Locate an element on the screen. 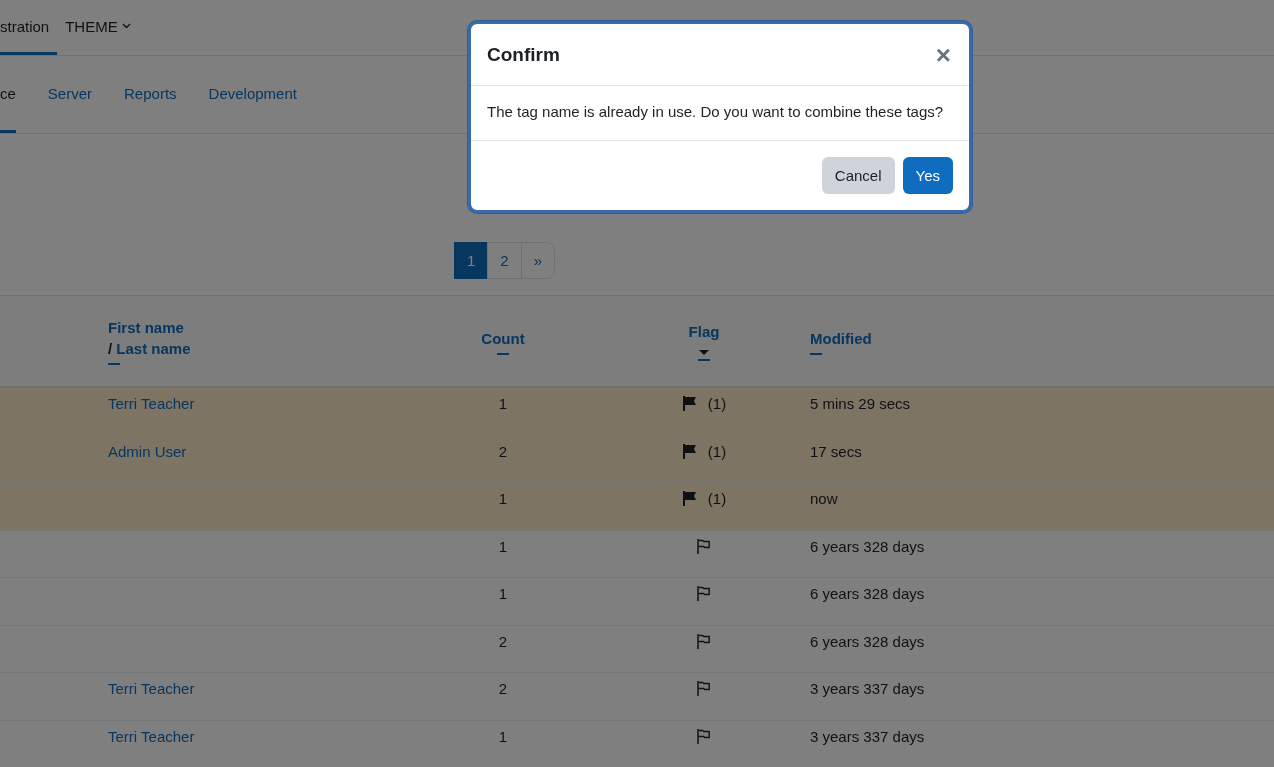 The height and width of the screenshot is (767, 1274). theme-dropdown: THEME is located at coordinates (102, 27).